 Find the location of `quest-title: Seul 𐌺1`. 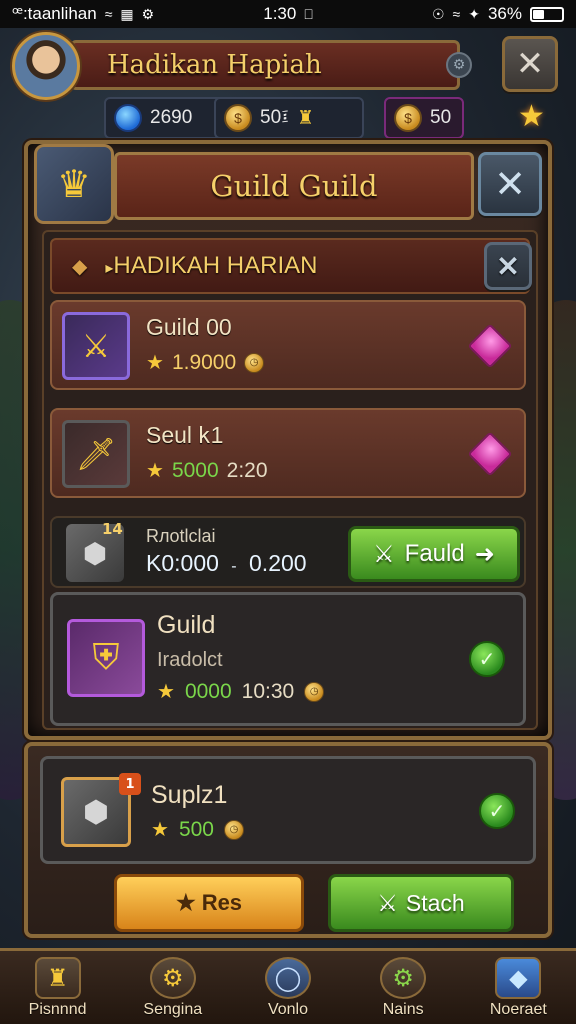

quest-title: Seul 𐌺1 is located at coordinates (185, 435).